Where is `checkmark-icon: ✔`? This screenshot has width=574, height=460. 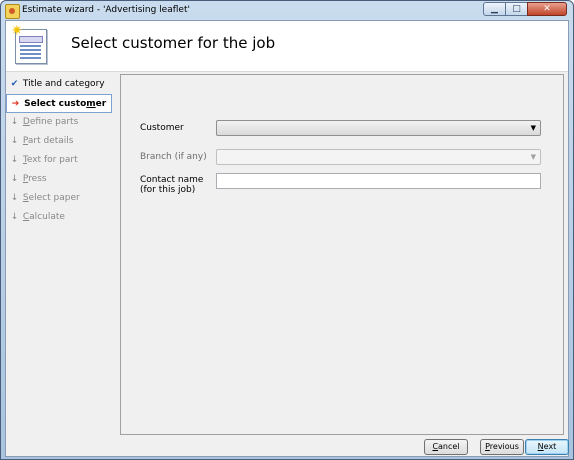
checkmark-icon: ✔ is located at coordinates (14, 84).